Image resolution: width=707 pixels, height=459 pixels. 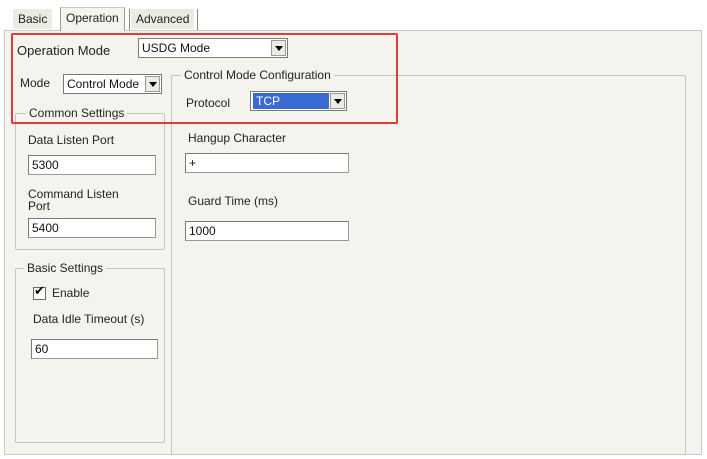 What do you see at coordinates (267, 231) in the screenshot?
I see `guard-time-input: 1000` at bounding box center [267, 231].